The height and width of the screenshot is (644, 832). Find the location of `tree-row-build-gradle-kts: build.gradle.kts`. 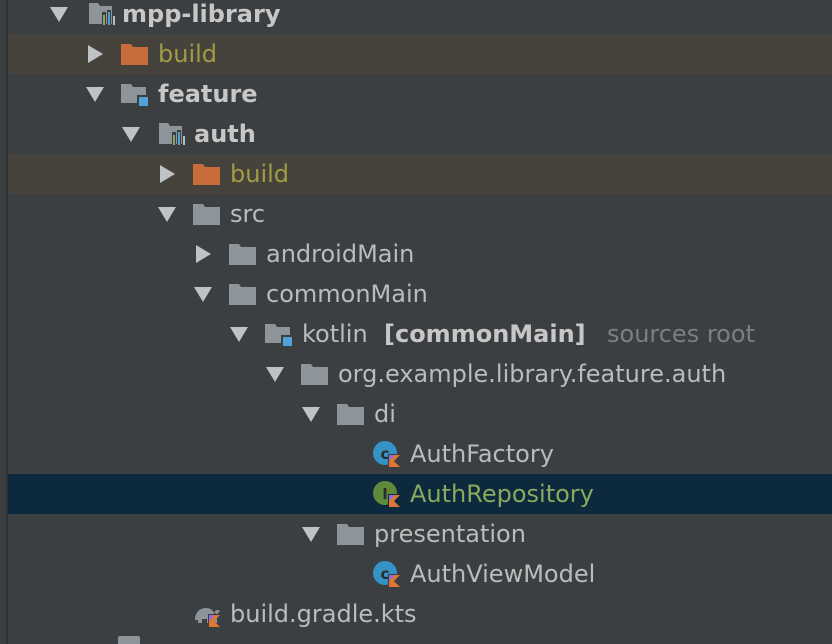

tree-row-build-gradle-kts: build.gradle.kts is located at coordinates (420, 614).